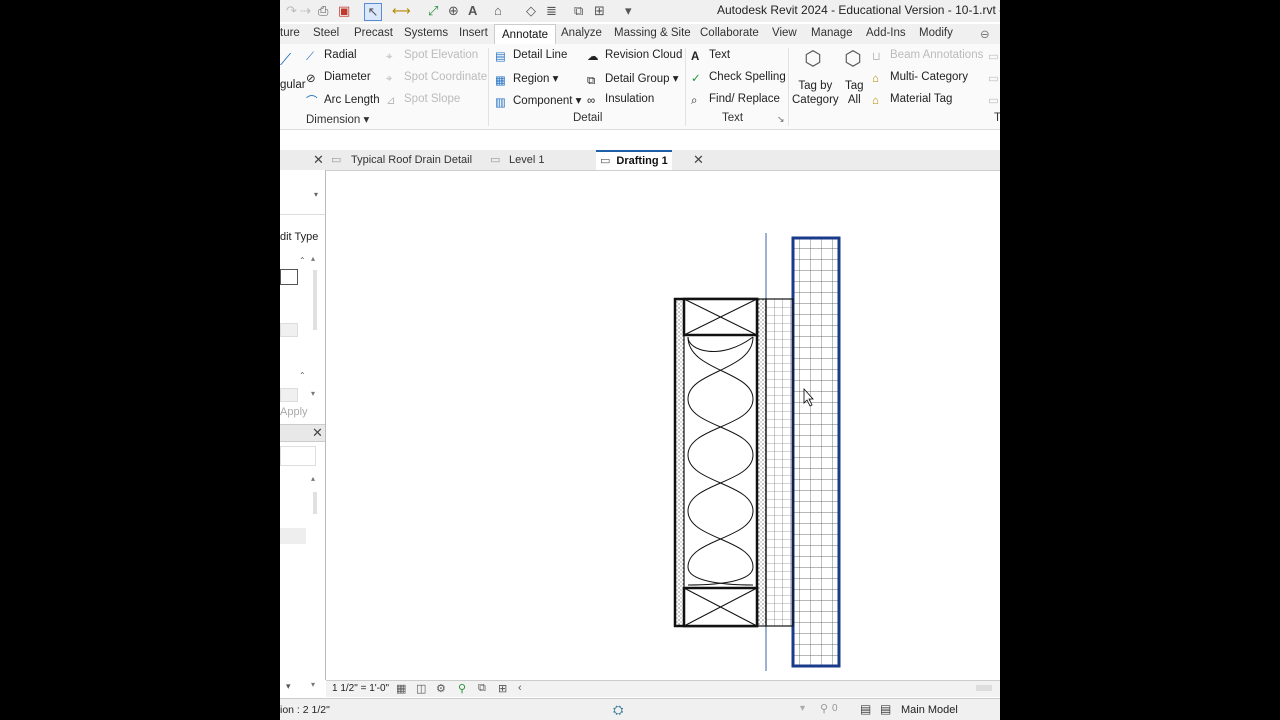 This screenshot has height=720, width=1280. Describe the element at coordinates (453, 11) in the screenshot. I see `tag-icon: ⊕` at that location.